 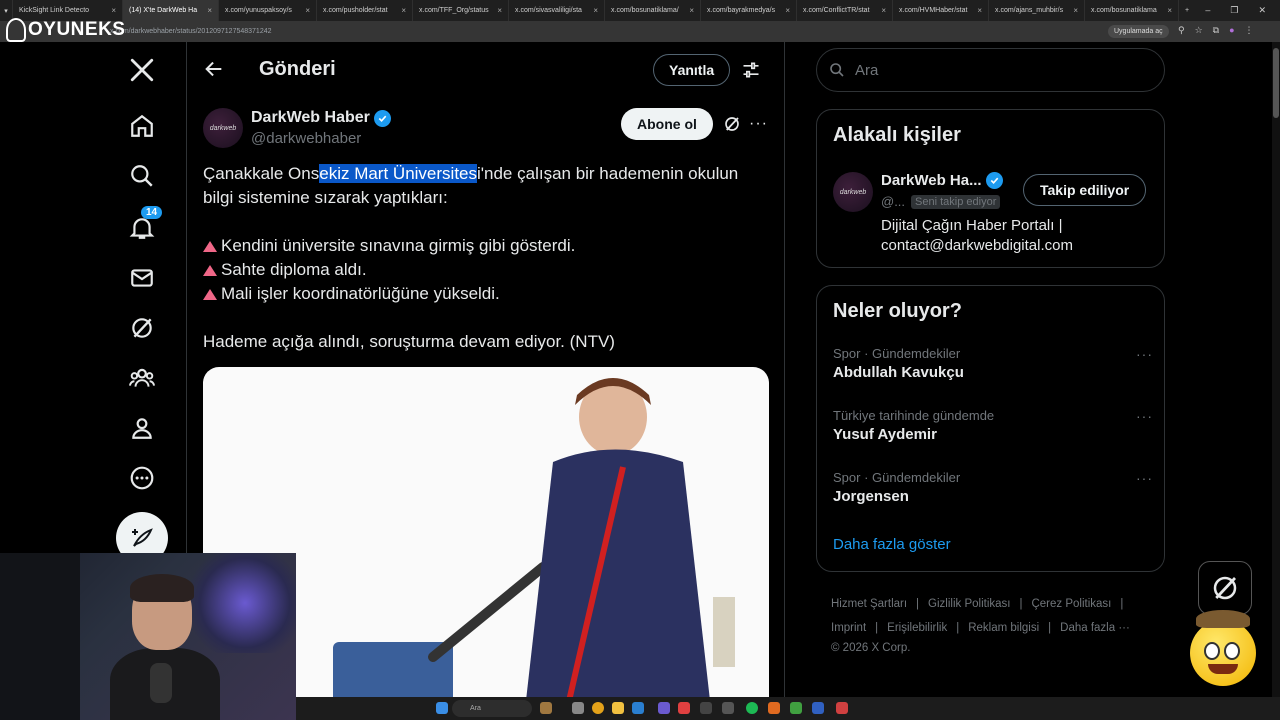 What do you see at coordinates (1216, 30) in the screenshot?
I see `extensions-icon: ⧉` at bounding box center [1216, 30].